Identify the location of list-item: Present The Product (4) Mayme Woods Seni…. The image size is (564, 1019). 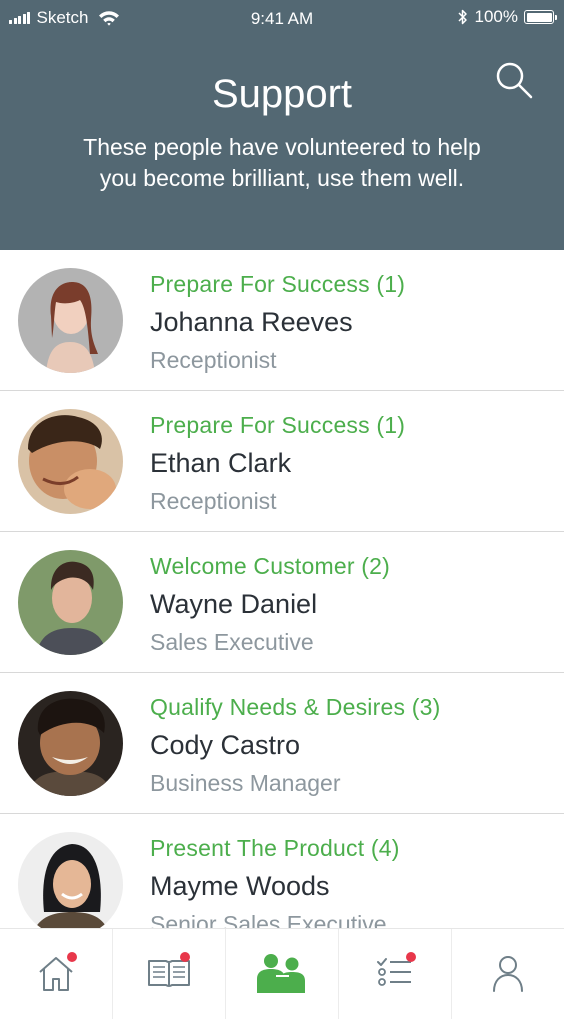
(282, 871).